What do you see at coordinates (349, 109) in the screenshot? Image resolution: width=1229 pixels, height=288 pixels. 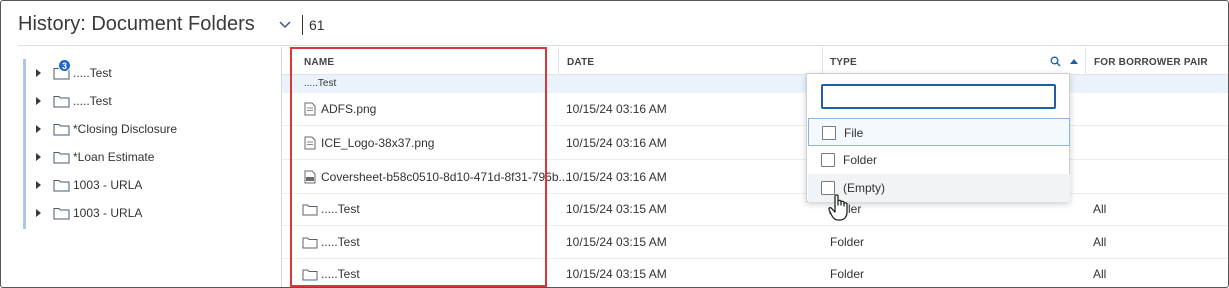 I see `row-name: ADFS.png` at bounding box center [349, 109].